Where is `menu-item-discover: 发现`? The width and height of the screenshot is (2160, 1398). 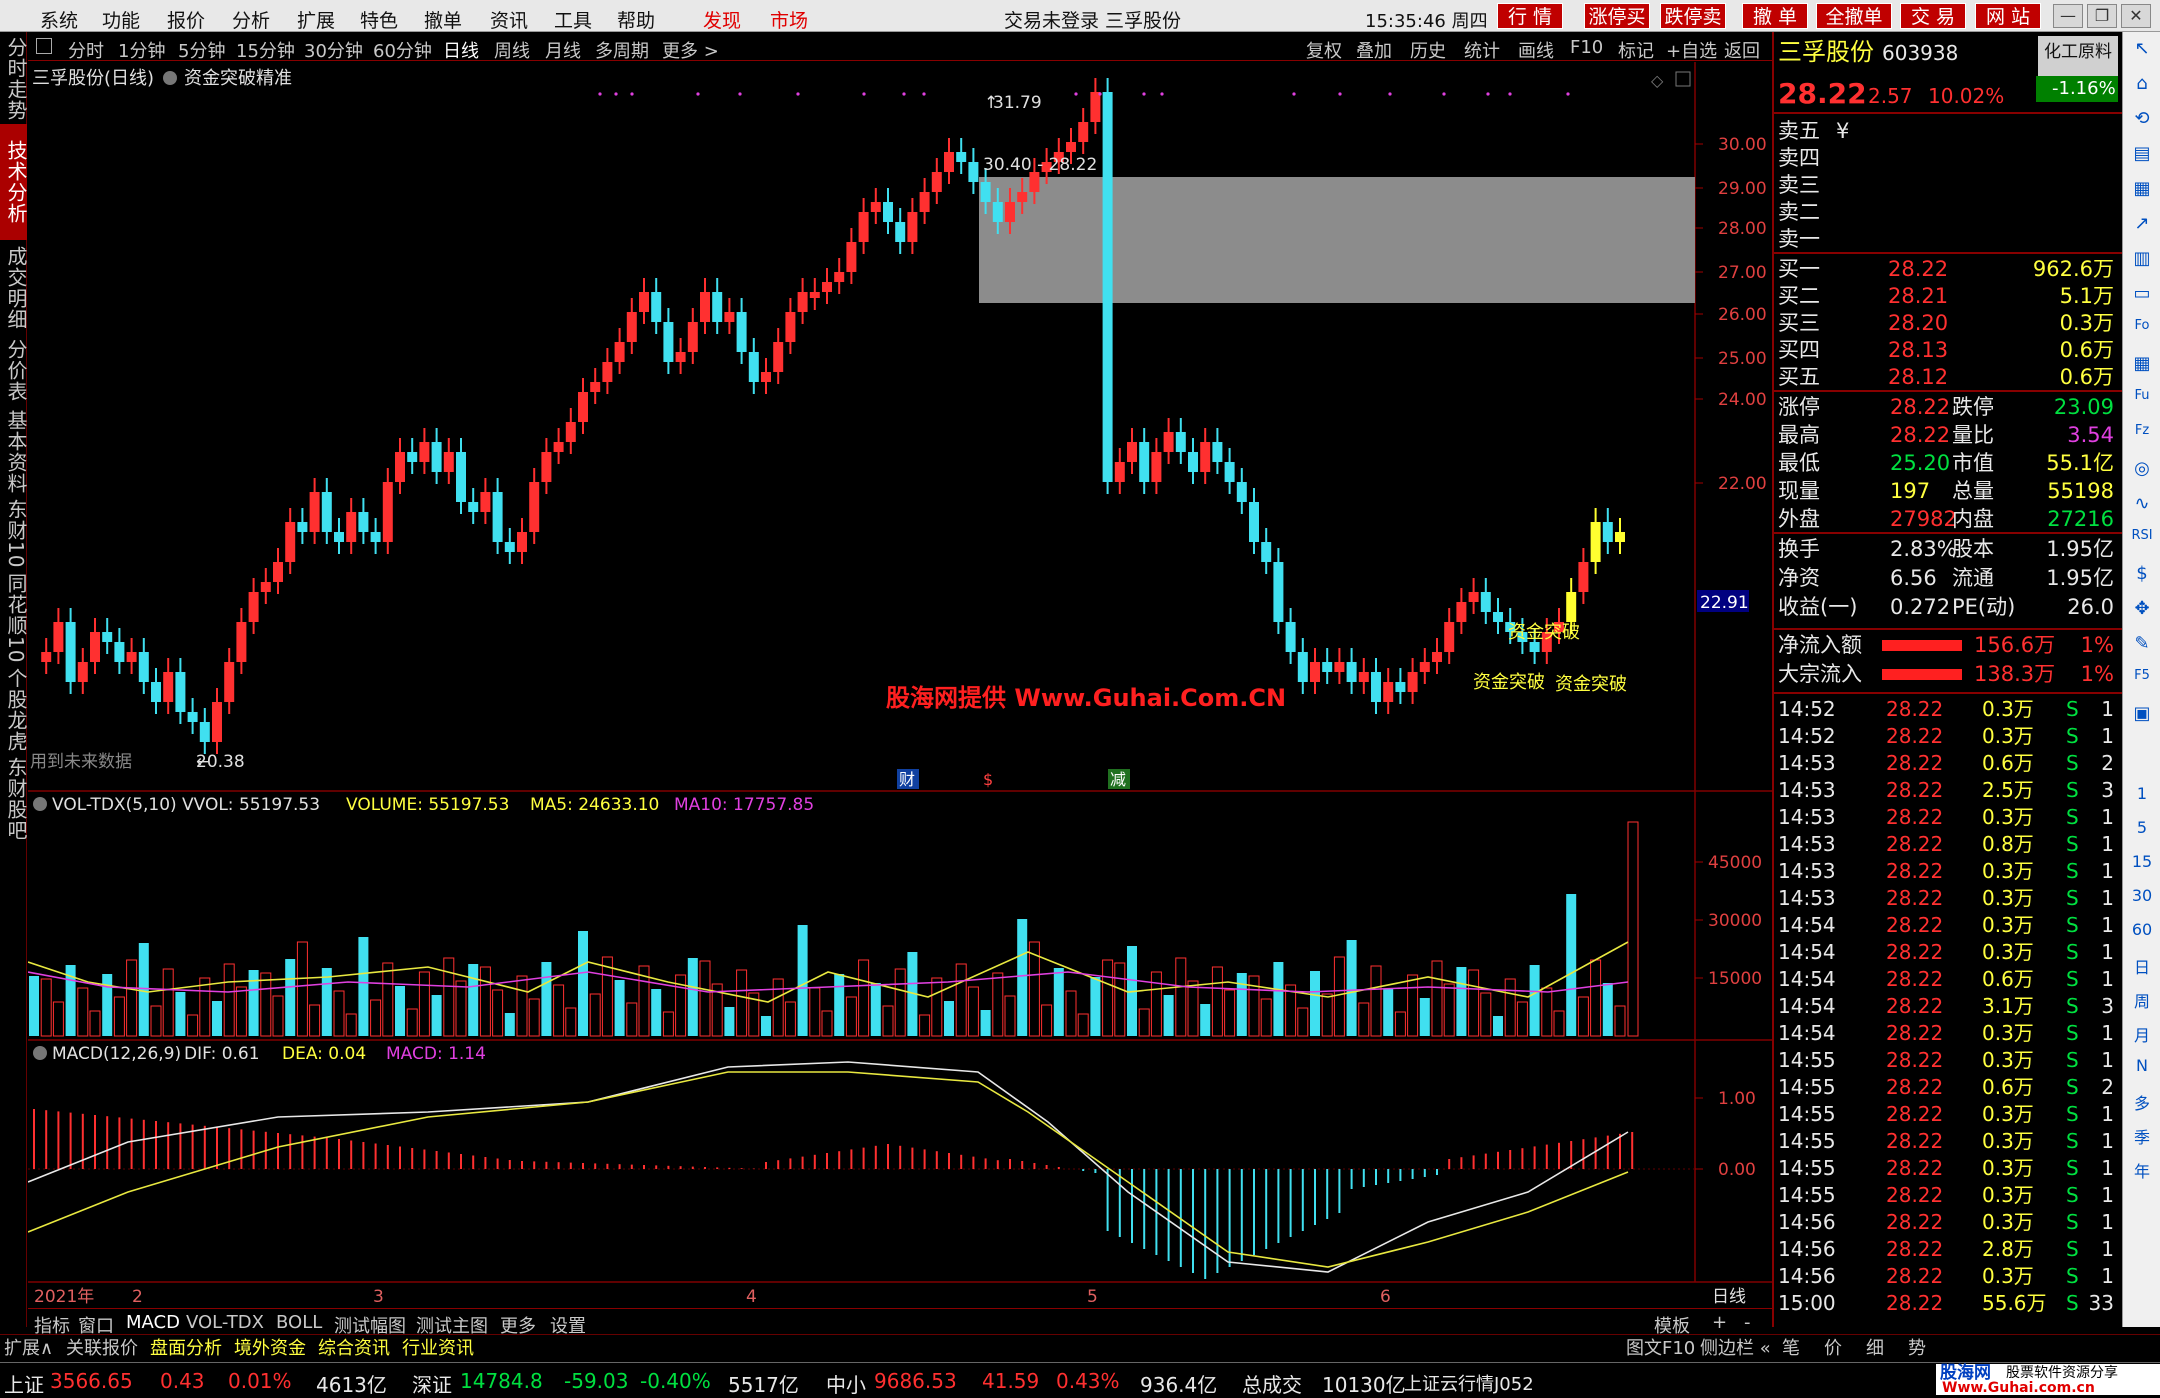 menu-item-discover: 发现 is located at coordinates (722, 19).